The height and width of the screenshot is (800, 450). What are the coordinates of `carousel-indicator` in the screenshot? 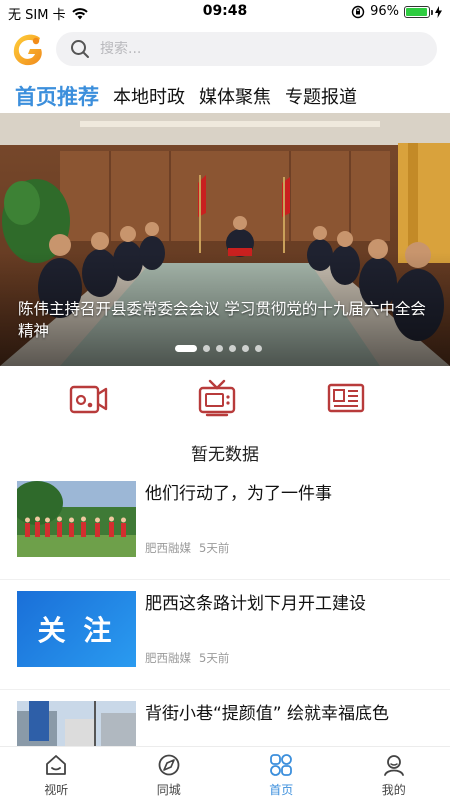 It's located at (218, 348).